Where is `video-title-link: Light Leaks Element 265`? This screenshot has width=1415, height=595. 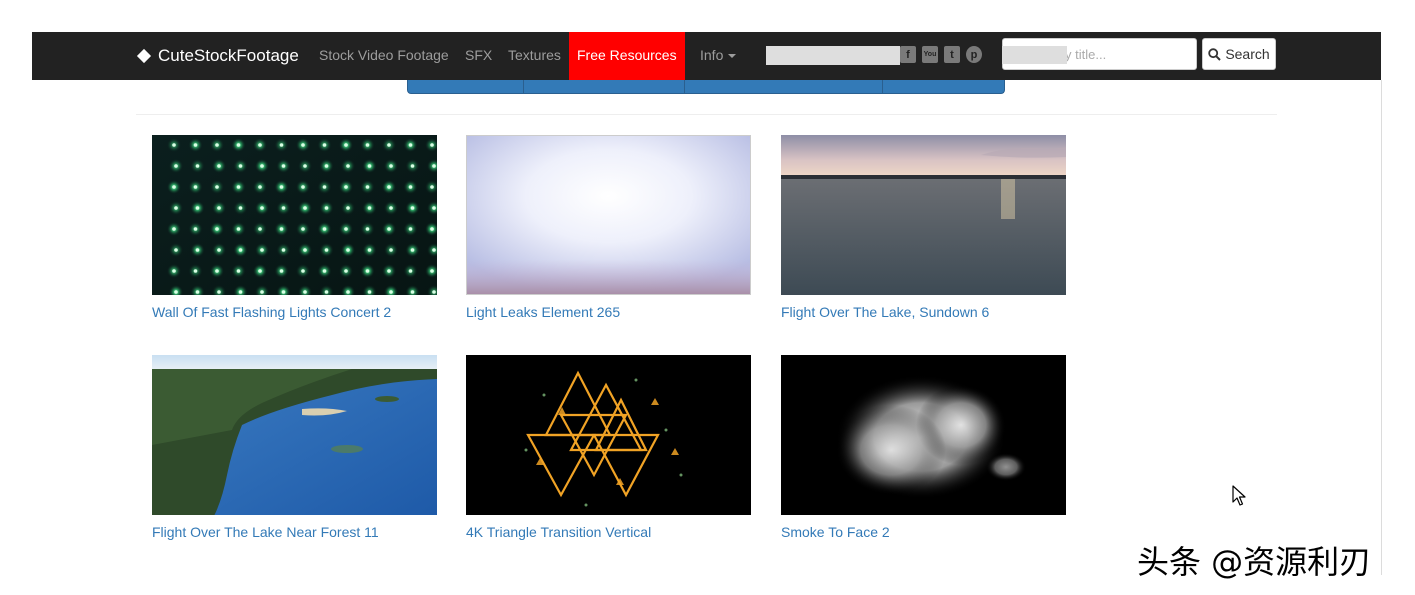
video-title-link: Light Leaks Element 265 is located at coordinates (608, 312).